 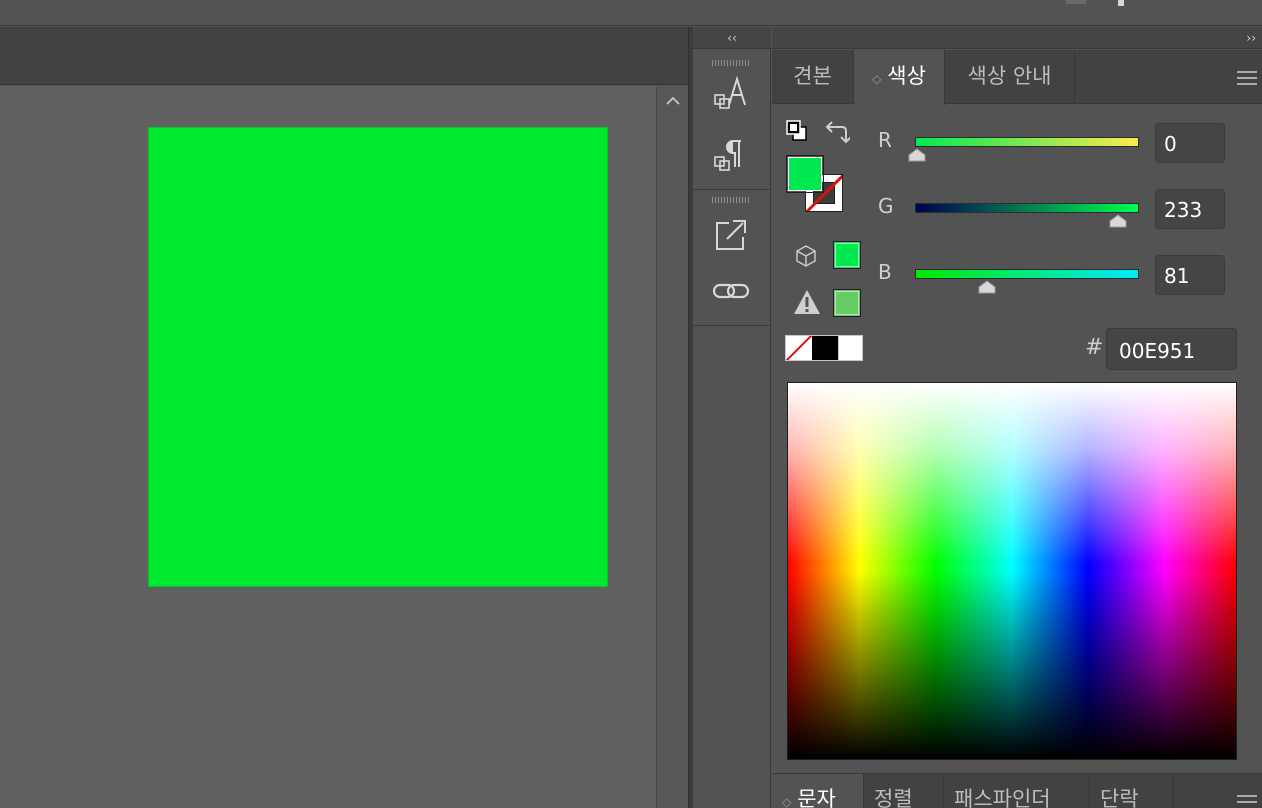 I want to click on g-value-input: 233, so click(x=1190, y=209).